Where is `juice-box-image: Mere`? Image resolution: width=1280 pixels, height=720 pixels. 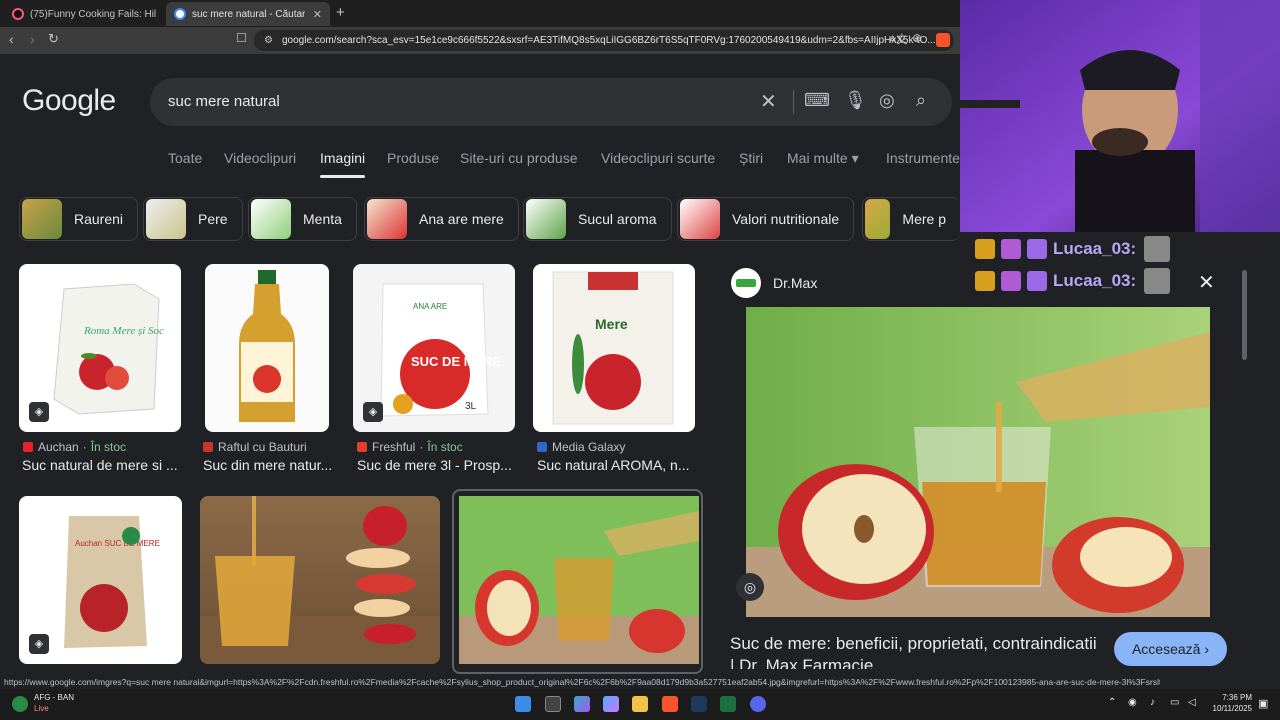
juice-box-image: Mere is located at coordinates (613, 348).